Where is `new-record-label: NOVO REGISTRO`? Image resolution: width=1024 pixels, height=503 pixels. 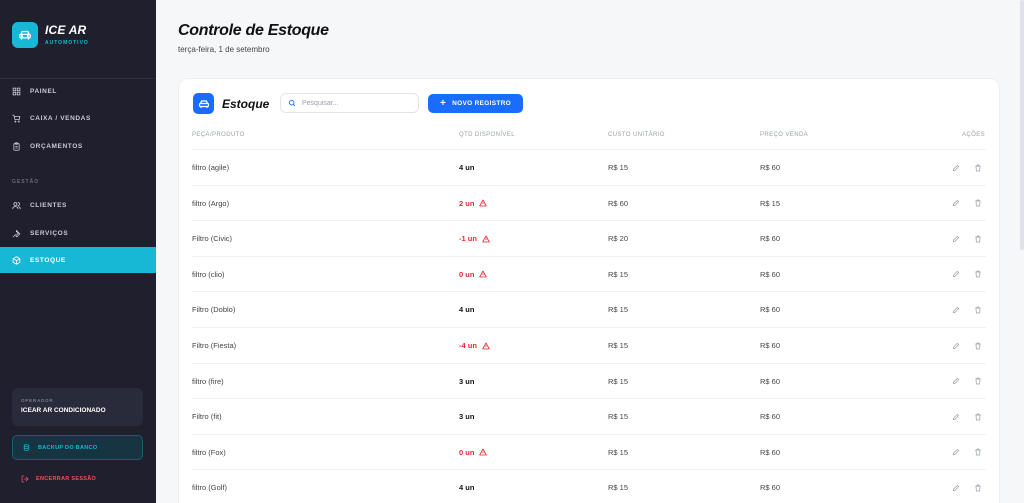 new-record-label: NOVO REGISTRO is located at coordinates (481, 103).